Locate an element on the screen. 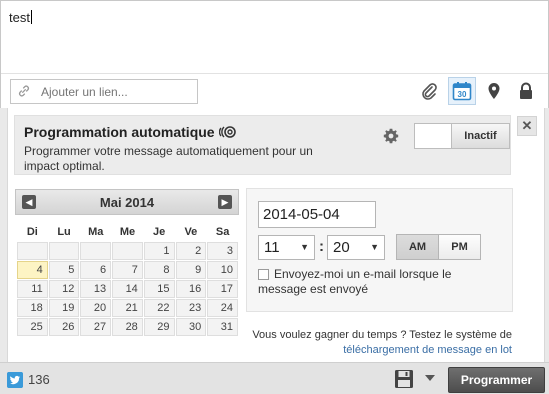 Image resolution: width=549 pixels, height=394 pixels. calendar-day: 21 is located at coordinates (127, 308).